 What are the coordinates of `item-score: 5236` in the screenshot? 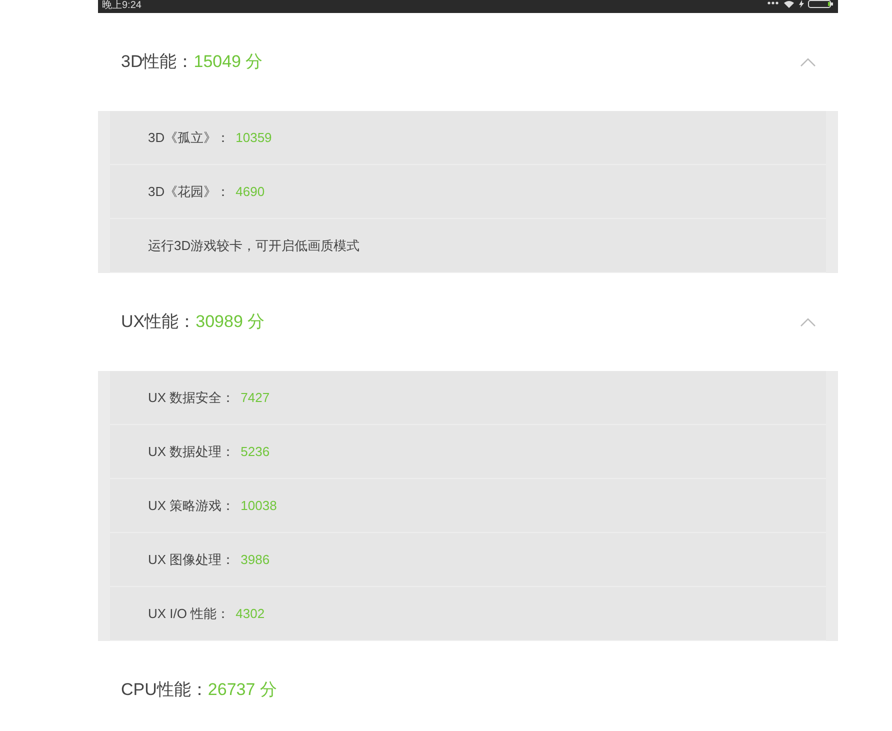 It's located at (255, 451).